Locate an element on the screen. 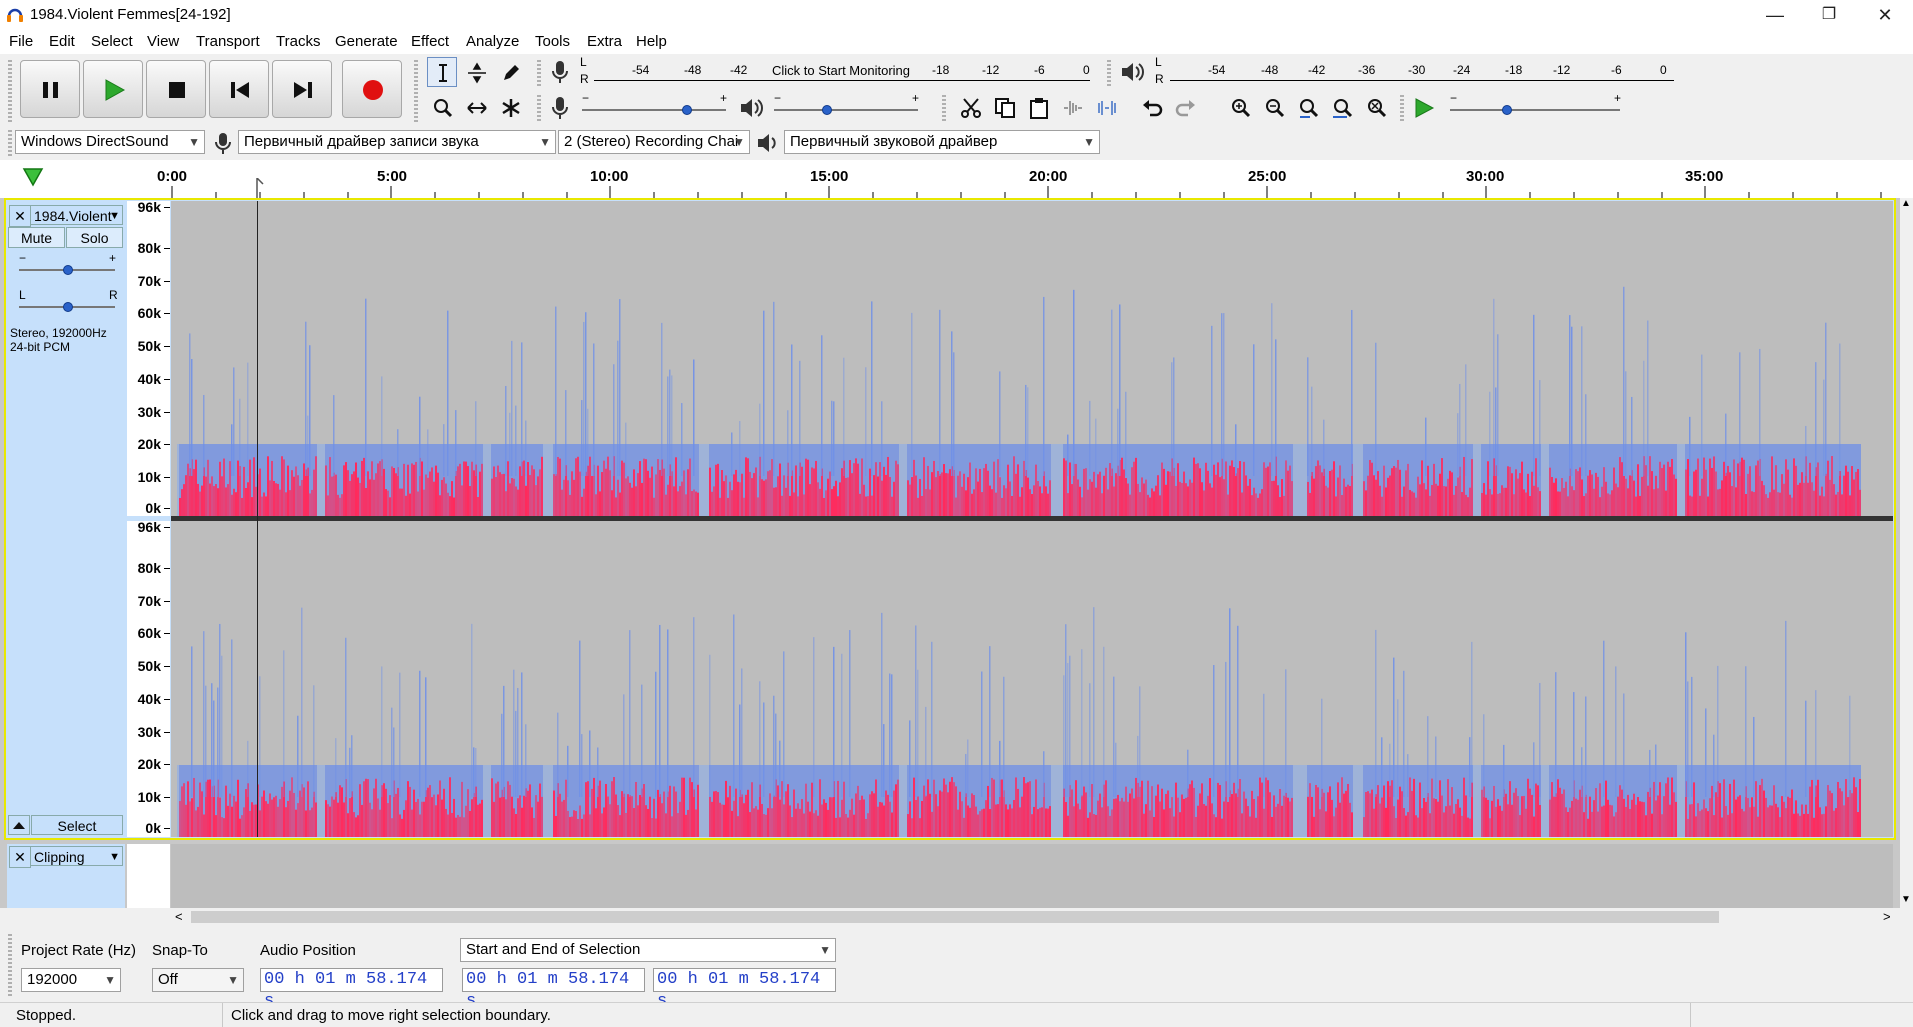  scroll-right-icon: > is located at coordinates (1887, 916).